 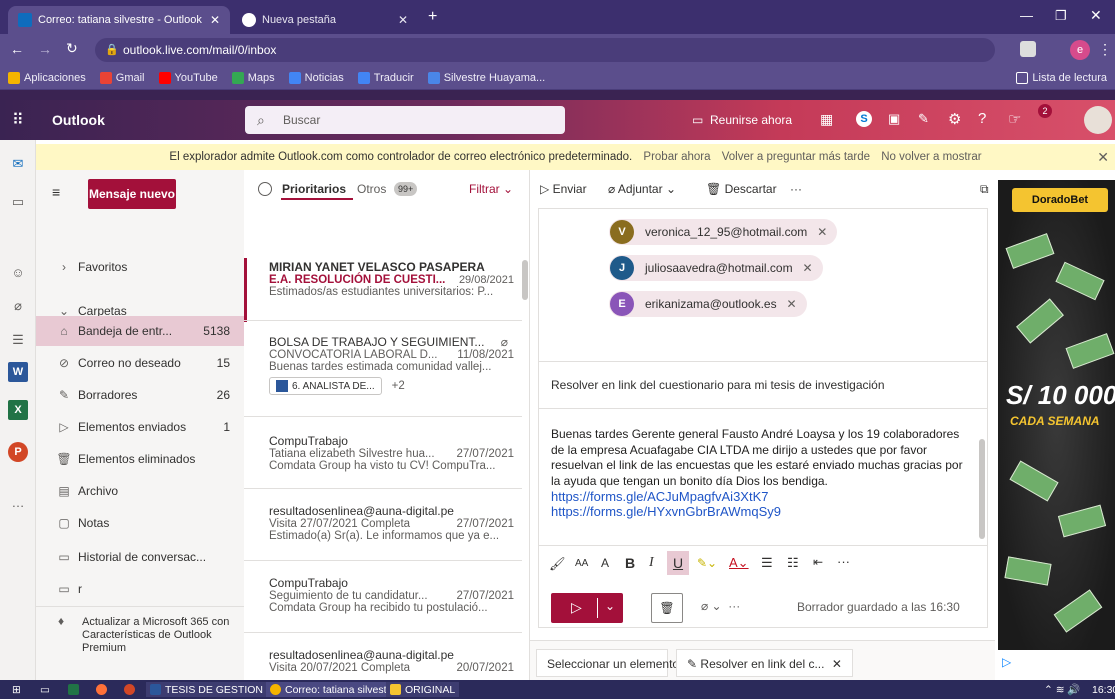 I want to click on attach-button: ⌀ Adjuntar ⌄, so click(x=642, y=189).